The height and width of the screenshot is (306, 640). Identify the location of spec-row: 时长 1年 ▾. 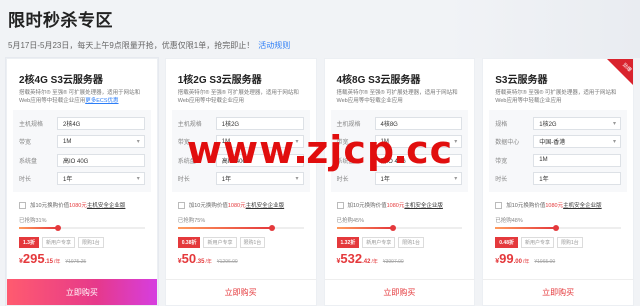
(241, 179).